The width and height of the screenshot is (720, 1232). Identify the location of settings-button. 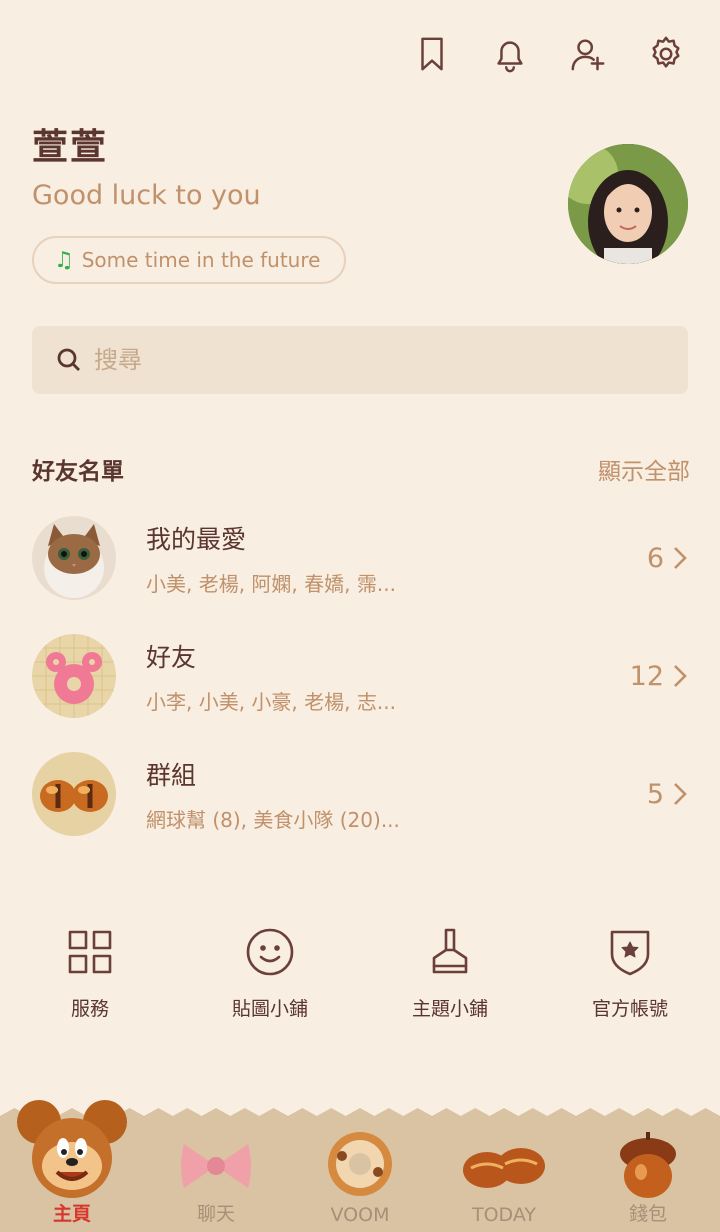
(666, 54).